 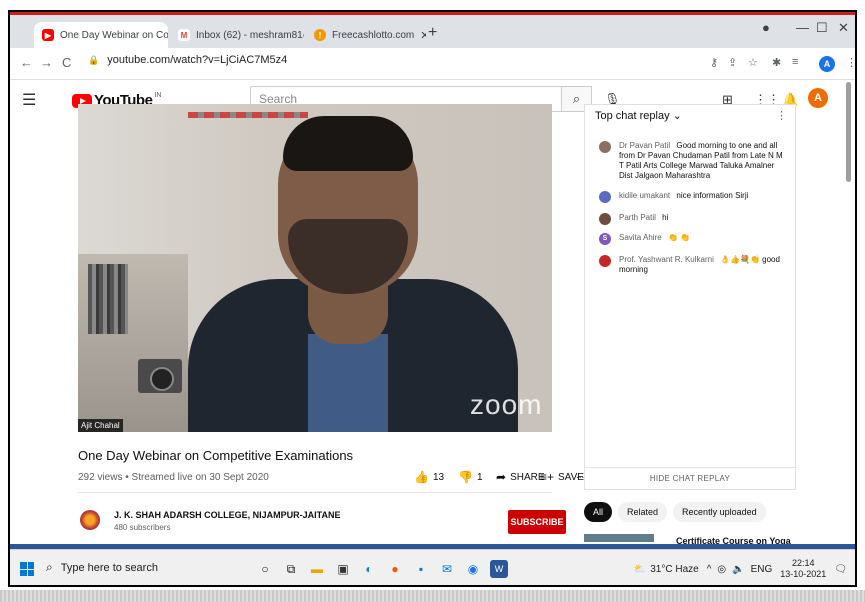 I want to click on zoom-watermark: zoom, so click(x=506, y=404).